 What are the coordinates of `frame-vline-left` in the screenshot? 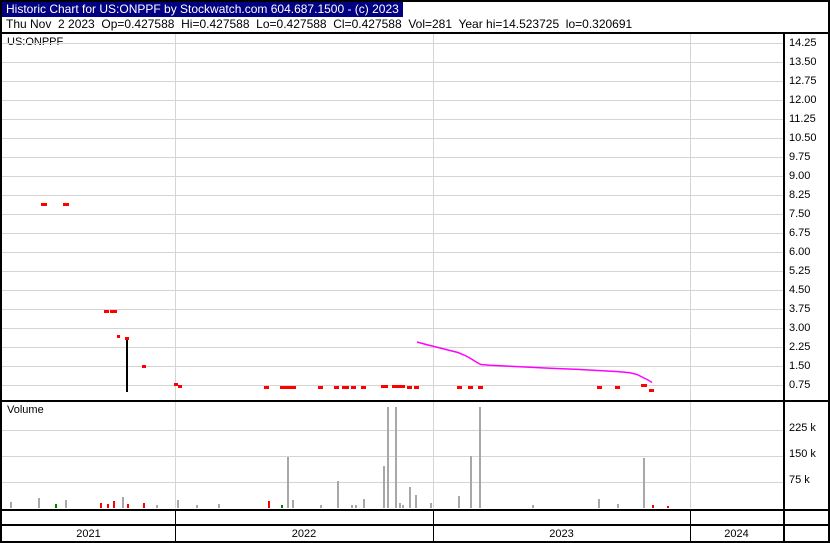 It's located at (1, 271).